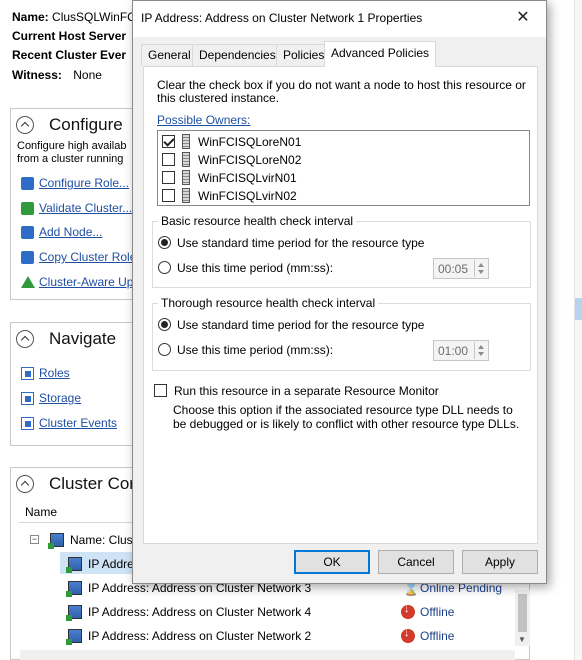  I want to click on resources-vertical-scrollbar: ▼, so click(522, 618).